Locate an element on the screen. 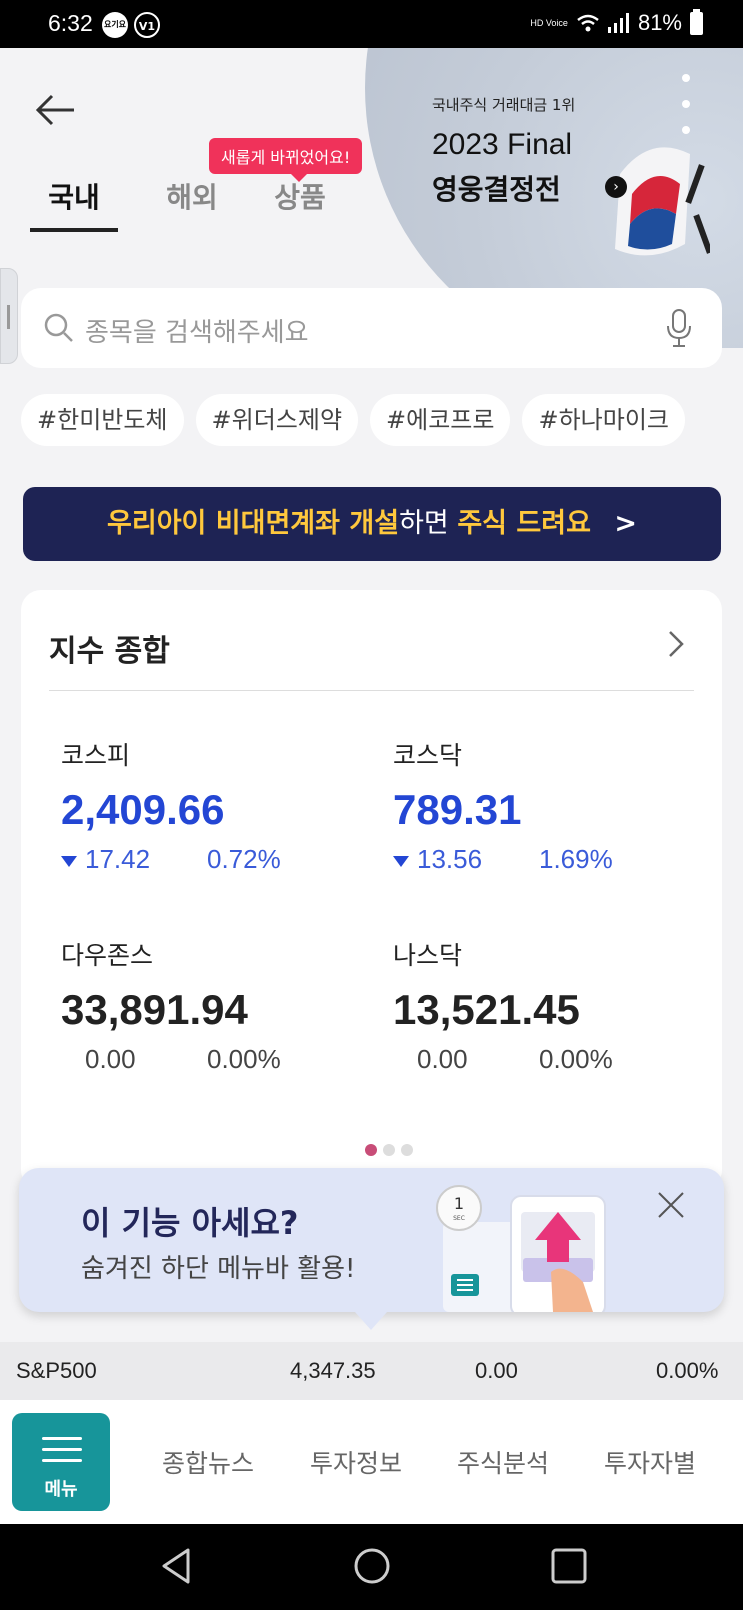 The height and width of the screenshot is (1610, 743). tooltip-subtitle: 숨겨진 하단 메뉴바 활용! is located at coordinates (218, 1269).